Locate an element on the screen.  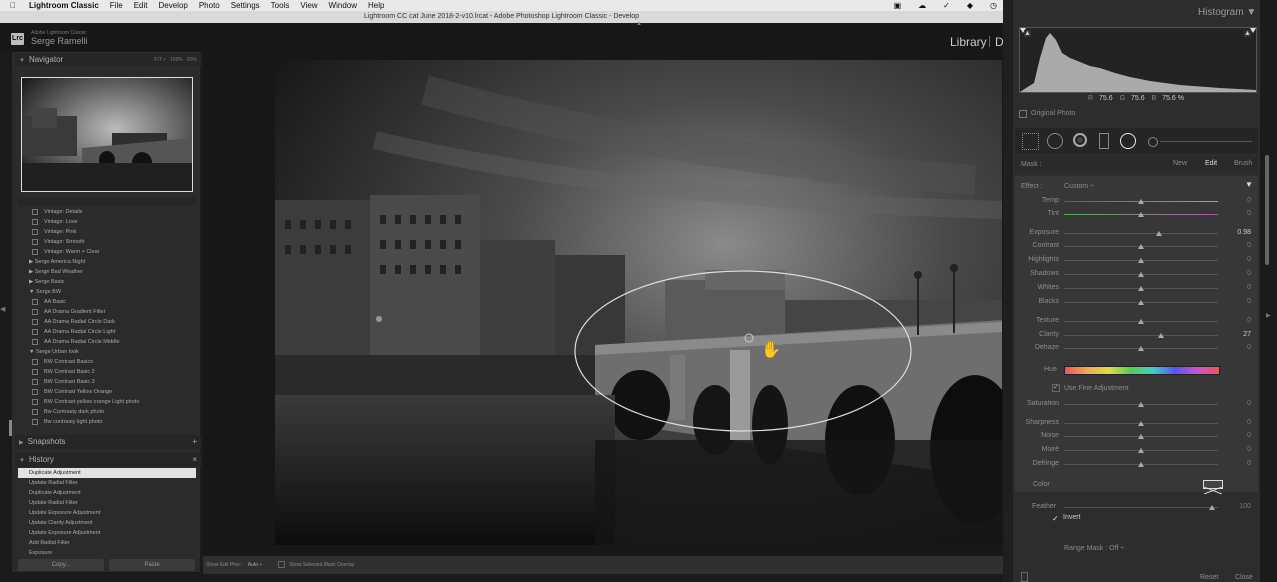
spot-removal-icon is located at coordinates (1055, 141).